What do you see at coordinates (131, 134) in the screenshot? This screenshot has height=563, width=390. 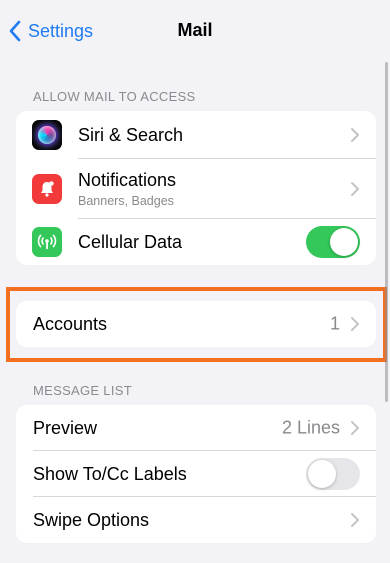 I see `row-label: Siri & Search` at bounding box center [131, 134].